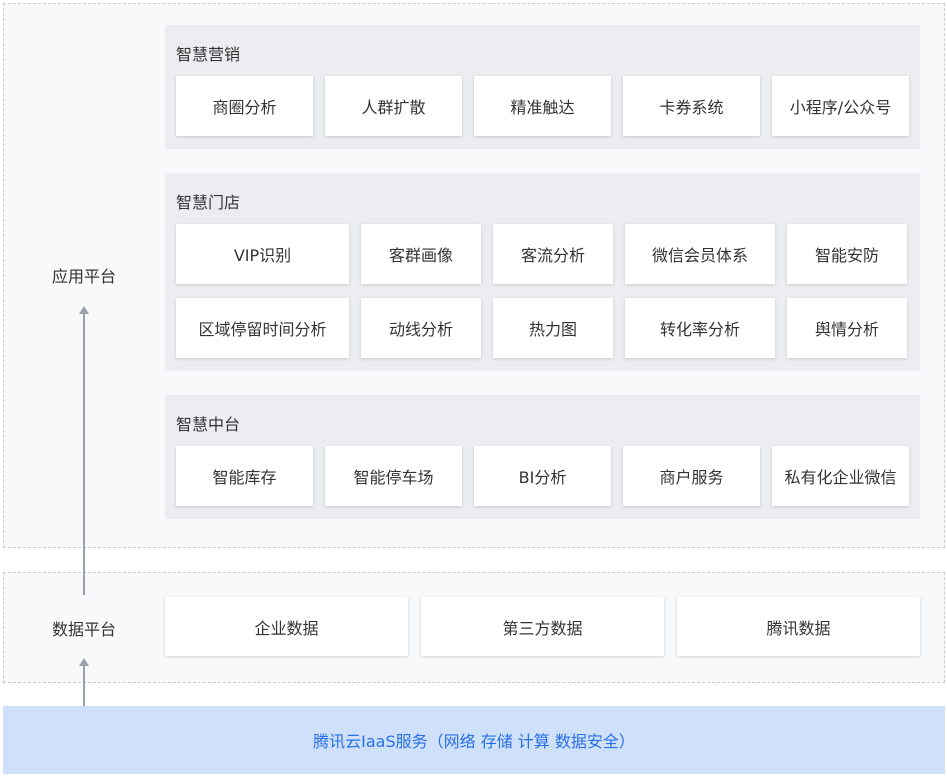 This screenshot has height=777, width=947. Describe the element at coordinates (262, 254) in the screenshot. I see `module-card: VIP识别` at that location.